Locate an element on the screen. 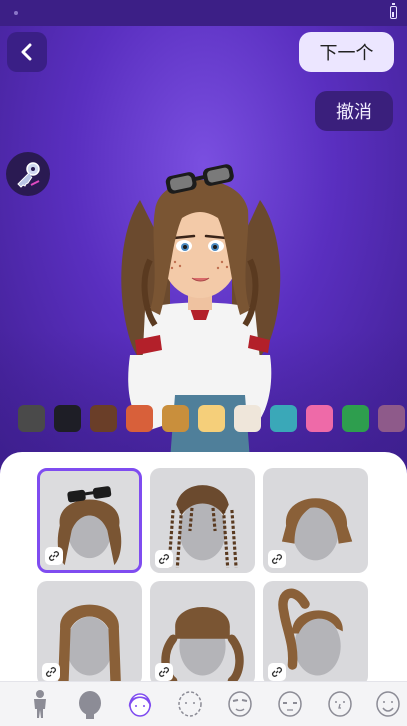 The image size is (407, 726). status-dot is located at coordinates (16, 13).